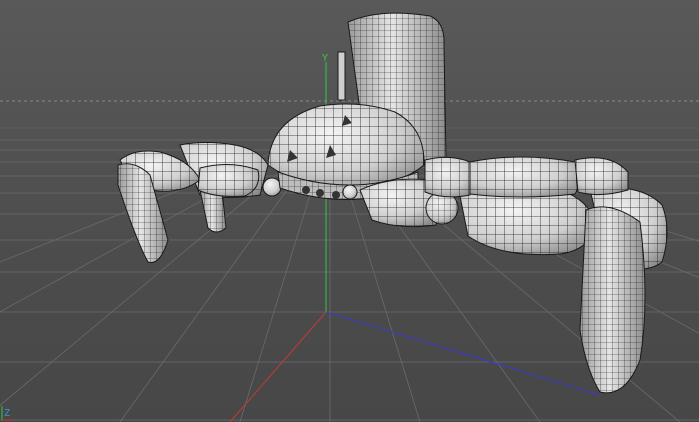 The width and height of the screenshot is (699, 422). Describe the element at coordinates (325, 58) in the screenshot. I see `y-axis-label: Y` at that location.